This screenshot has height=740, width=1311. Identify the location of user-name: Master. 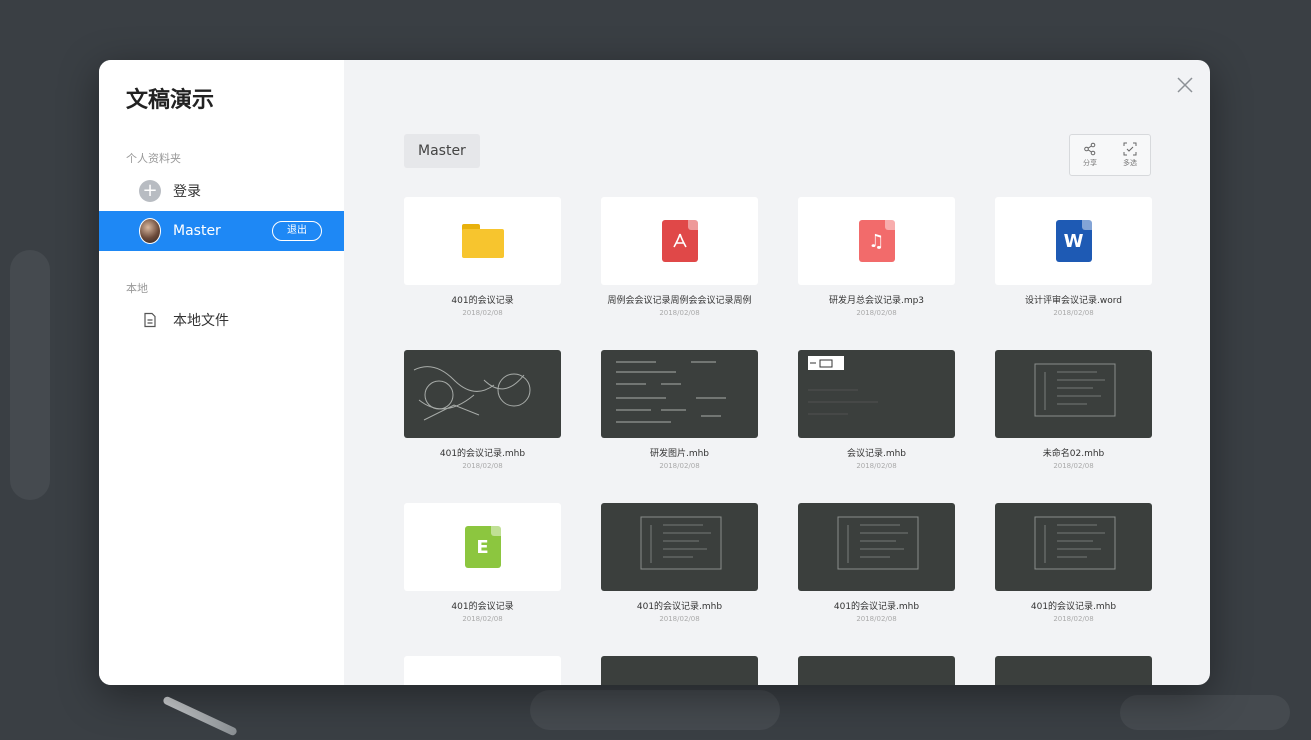
(197, 231).